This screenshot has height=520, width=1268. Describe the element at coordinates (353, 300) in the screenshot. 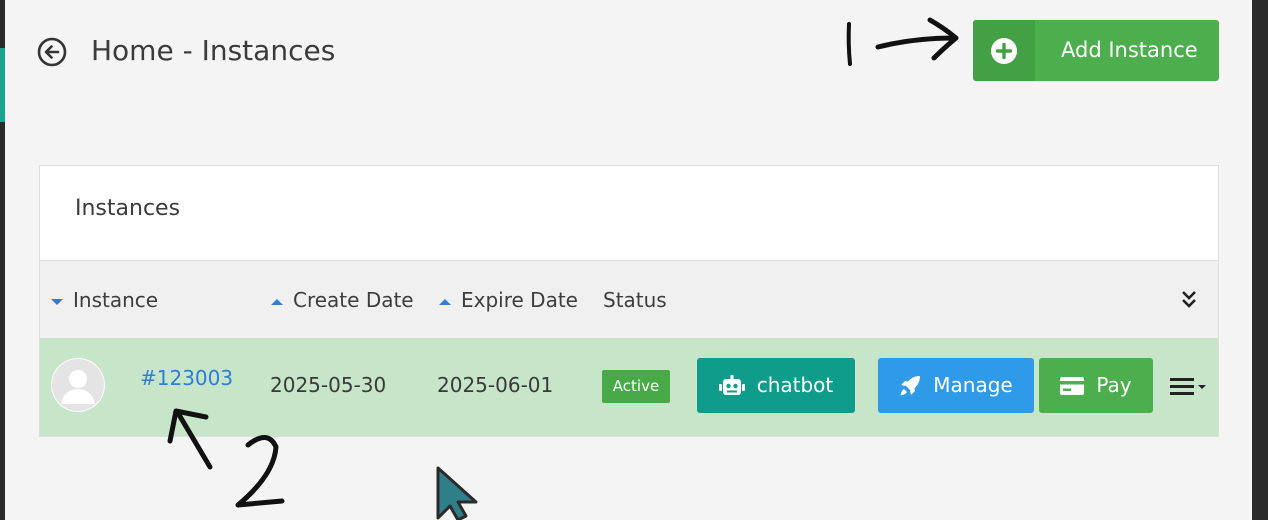

I see `column-label-create-date: Create Date` at that location.